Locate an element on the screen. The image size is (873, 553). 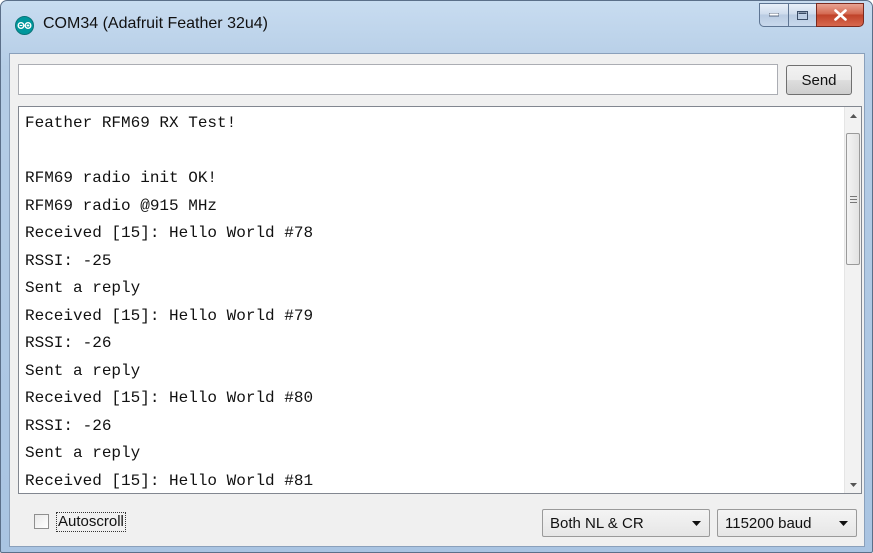
scroll-up-arrow is located at coordinates (853, 115).